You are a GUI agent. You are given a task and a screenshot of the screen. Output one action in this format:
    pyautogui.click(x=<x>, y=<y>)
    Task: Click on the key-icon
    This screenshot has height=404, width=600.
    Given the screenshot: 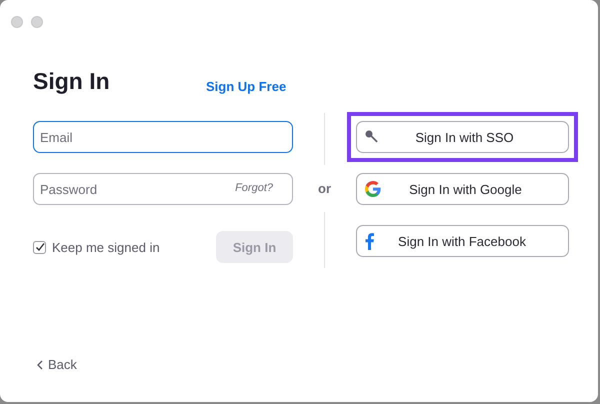 What is the action you would take?
    pyautogui.click(x=372, y=137)
    